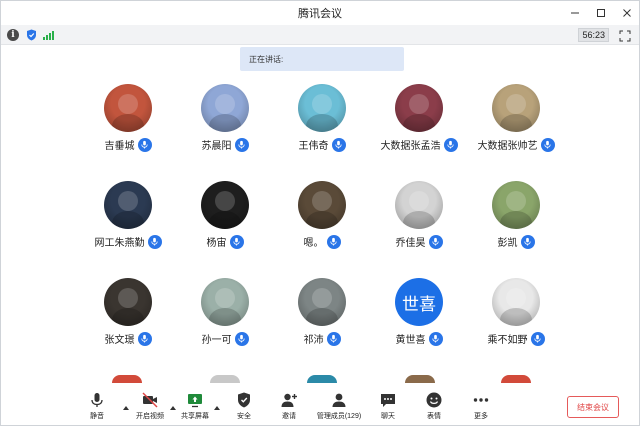 This screenshot has width=640, height=426. Describe the element at coordinates (150, 400) in the screenshot. I see `video-off-icon` at that location.